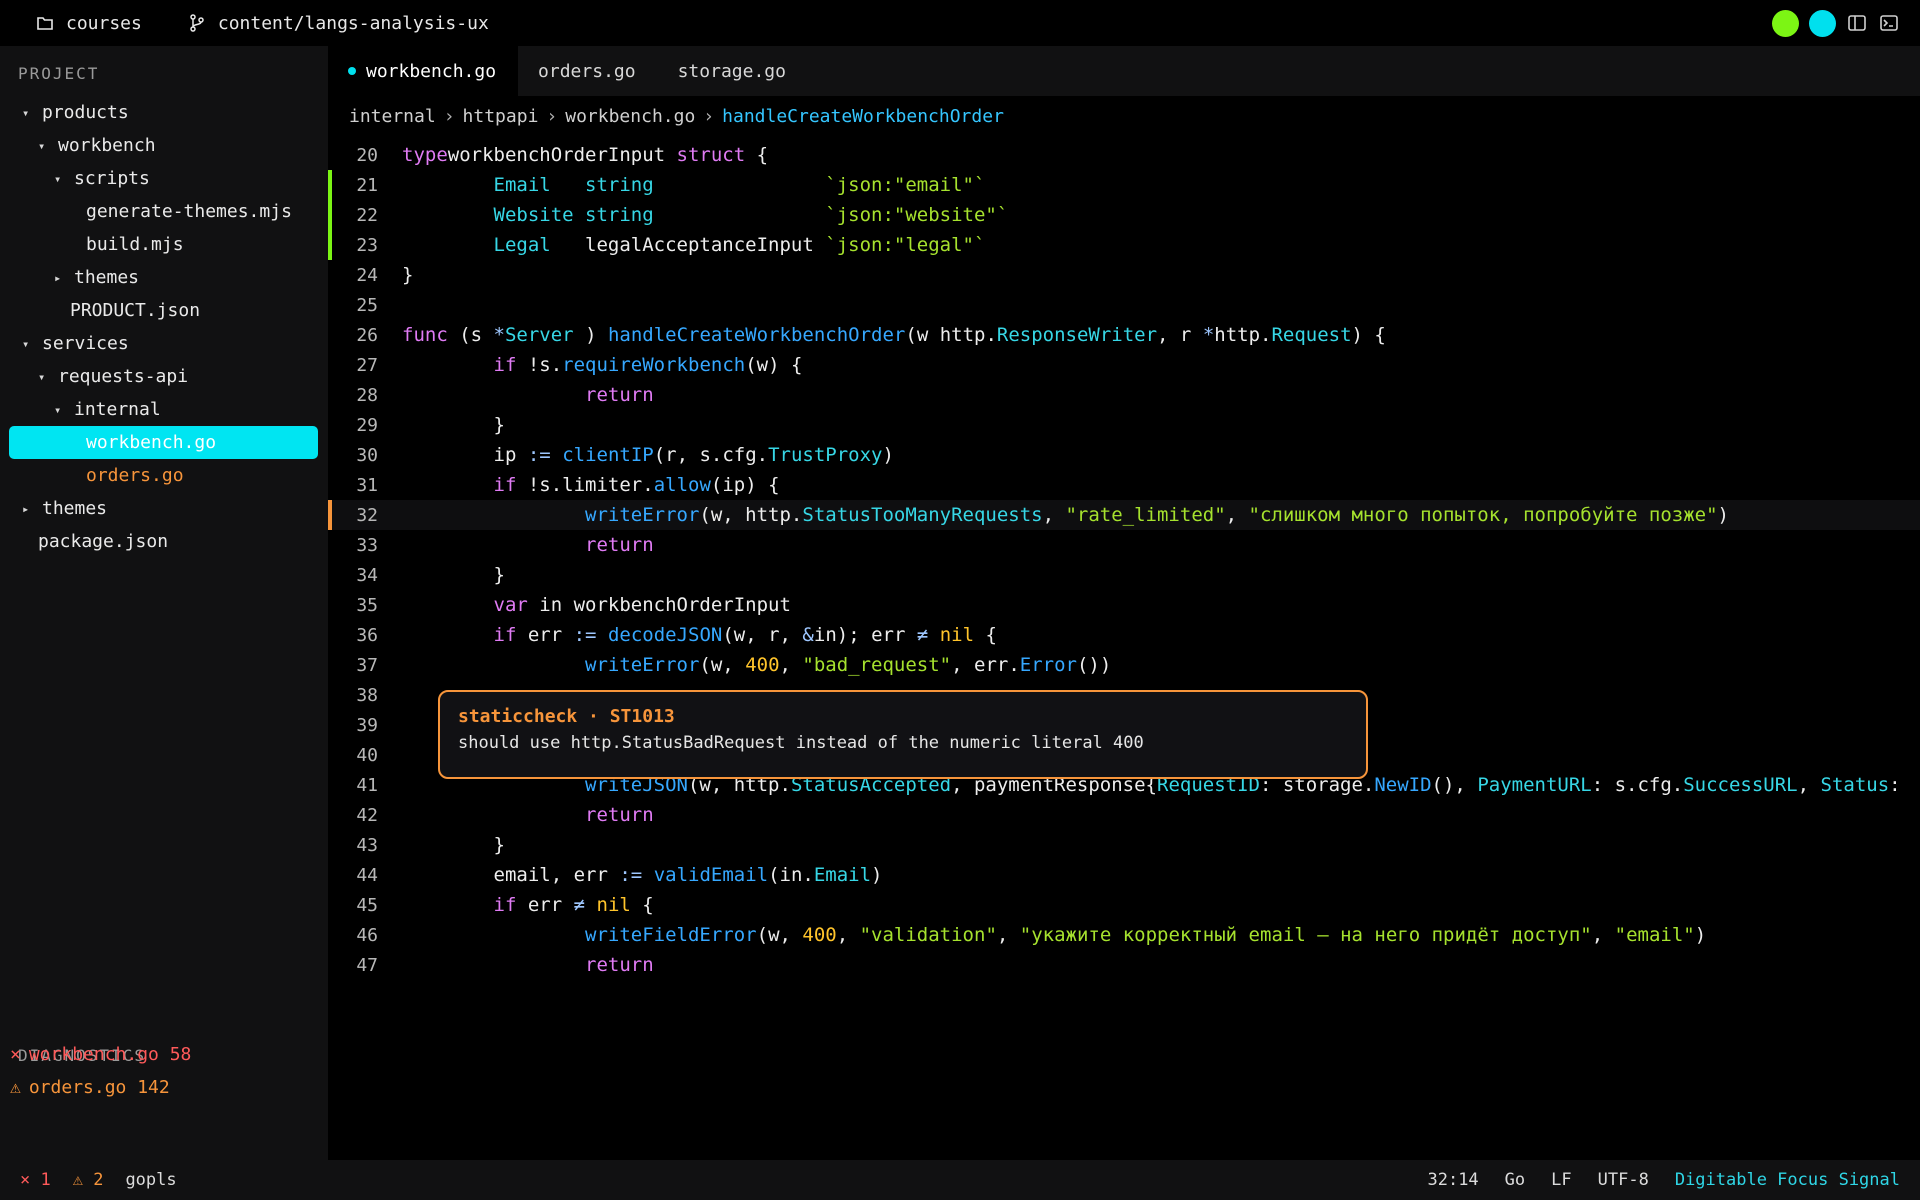 Image resolution: width=1920 pixels, height=1200 pixels. What do you see at coordinates (922, 635) in the screenshot?
I see `token: ≠` at bounding box center [922, 635].